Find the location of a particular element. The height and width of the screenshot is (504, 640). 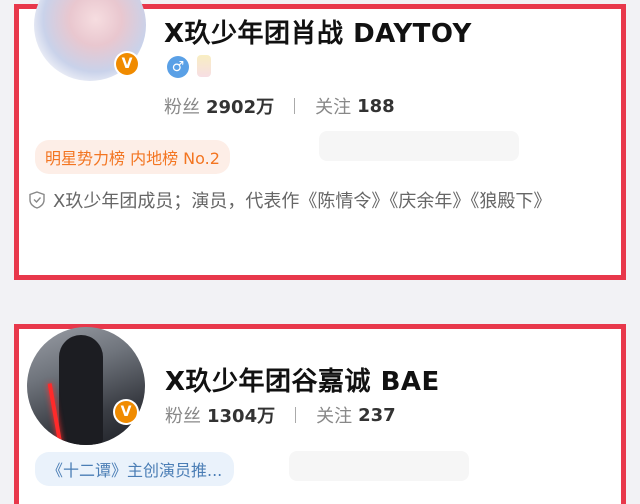

user-stats: 粉丝 1304万 关注 237 is located at coordinates (280, 415).